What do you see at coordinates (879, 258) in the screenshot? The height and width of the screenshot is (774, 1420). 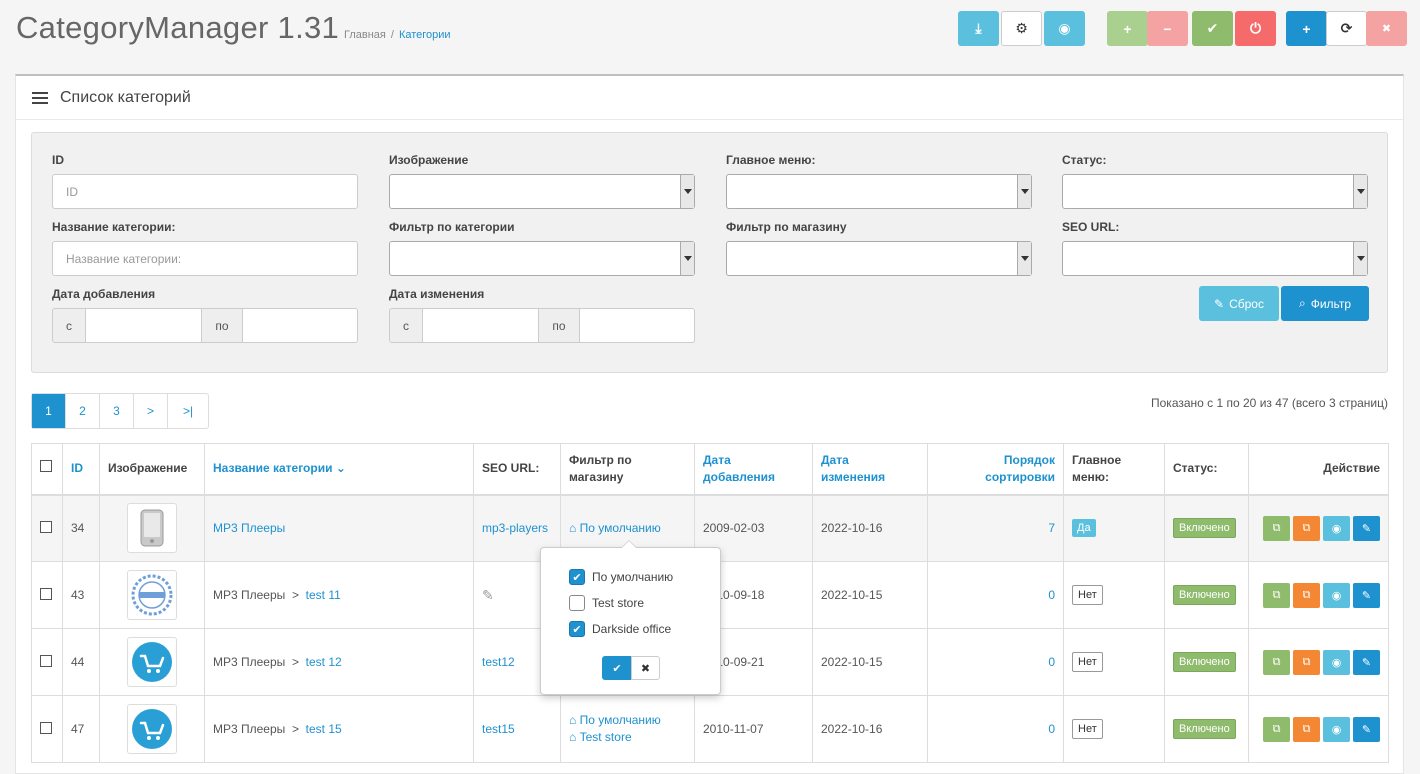 I see `store-filter-select` at bounding box center [879, 258].